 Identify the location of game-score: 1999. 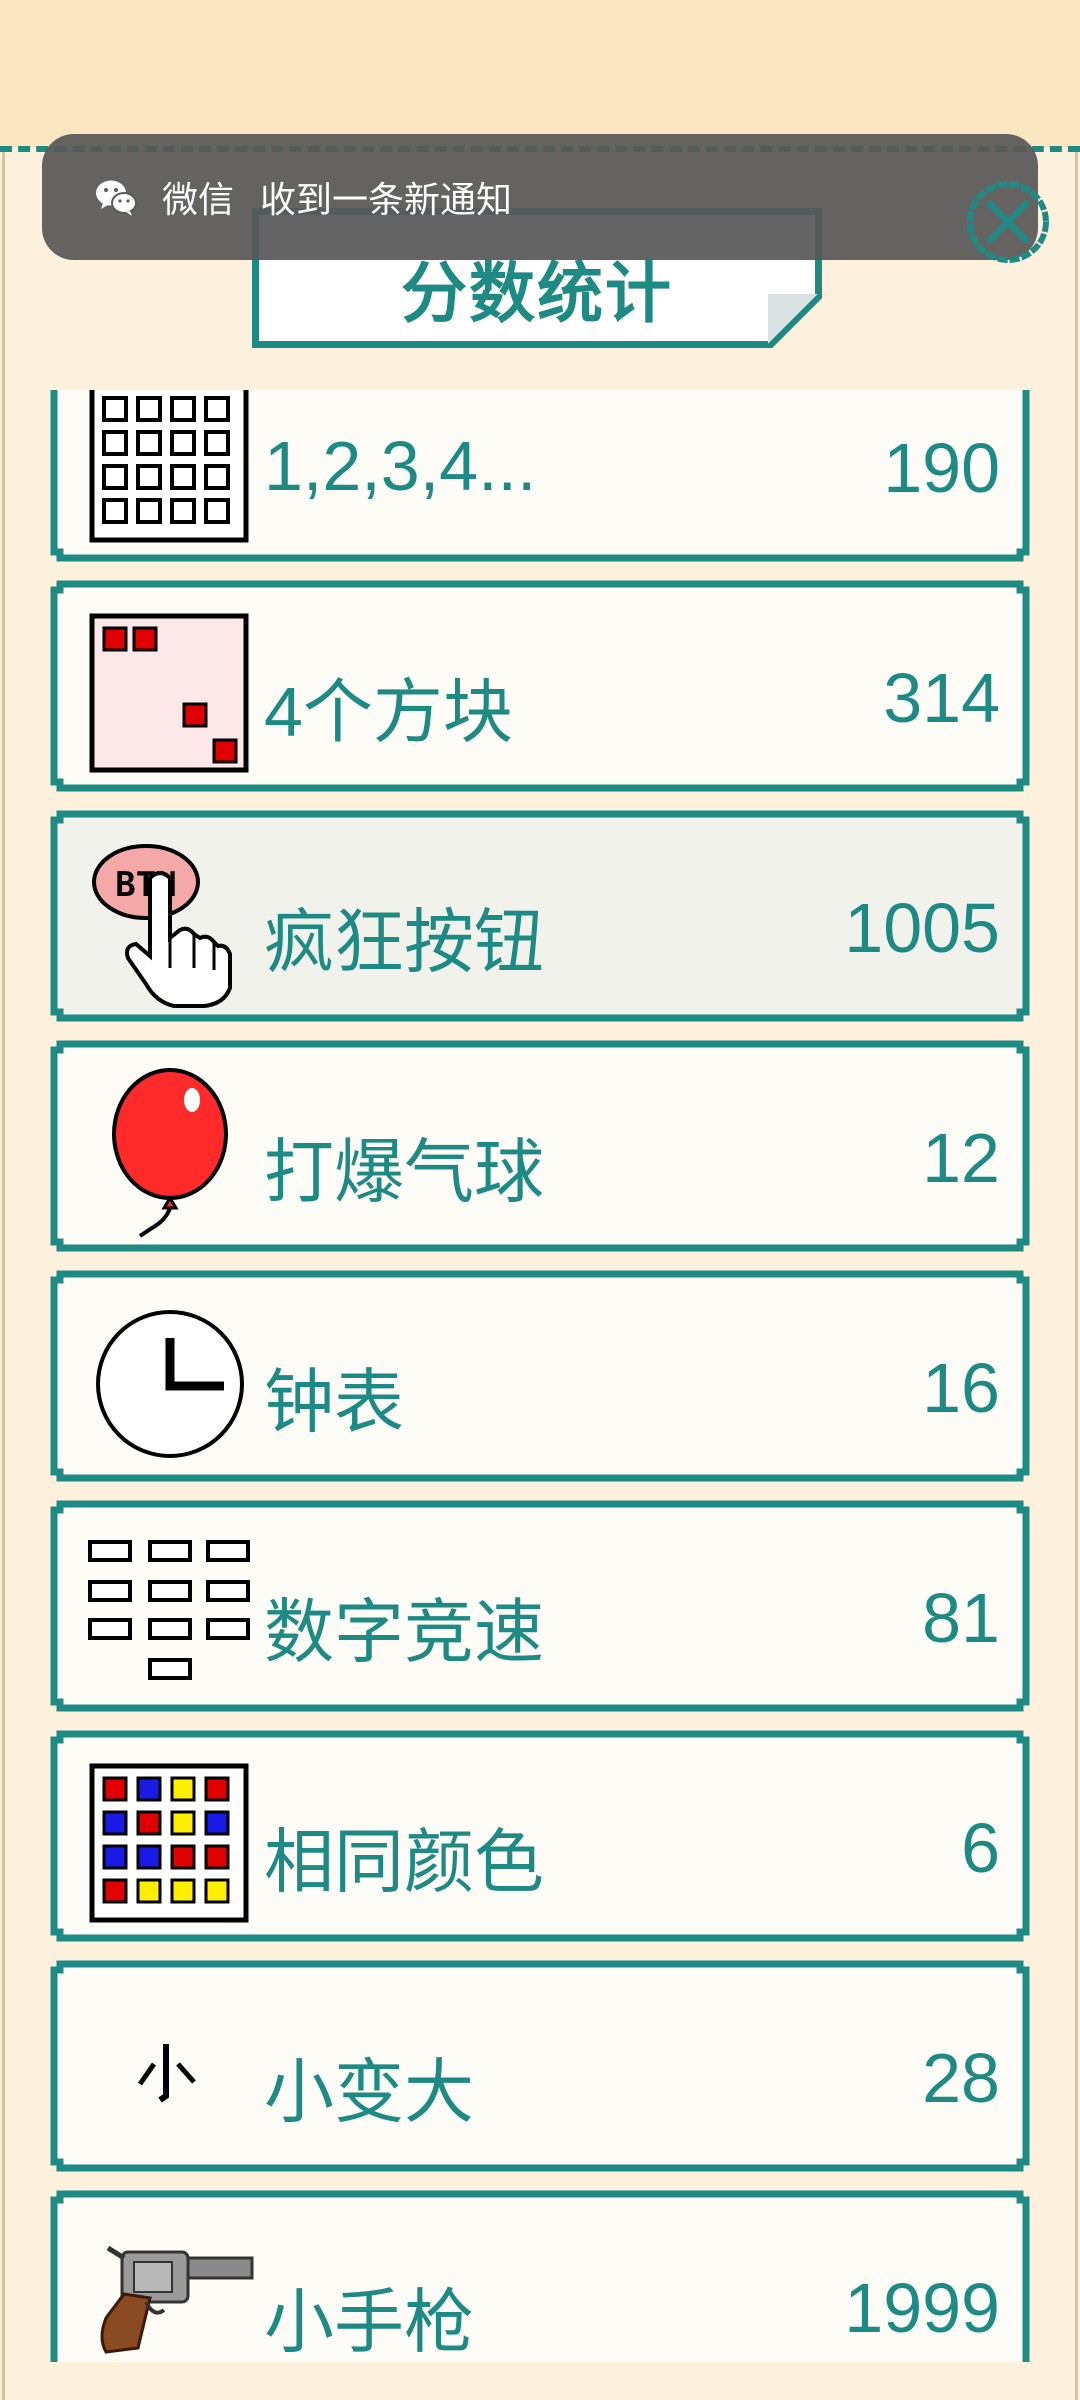
(922, 2308).